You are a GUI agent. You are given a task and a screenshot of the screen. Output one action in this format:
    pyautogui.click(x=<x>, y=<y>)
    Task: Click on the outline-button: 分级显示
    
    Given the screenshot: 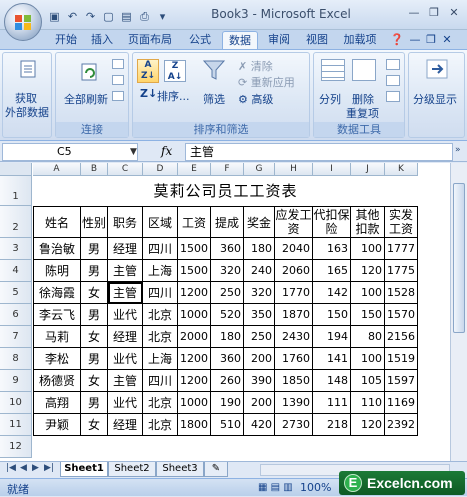 What is the action you would take?
    pyautogui.click(x=435, y=99)
    